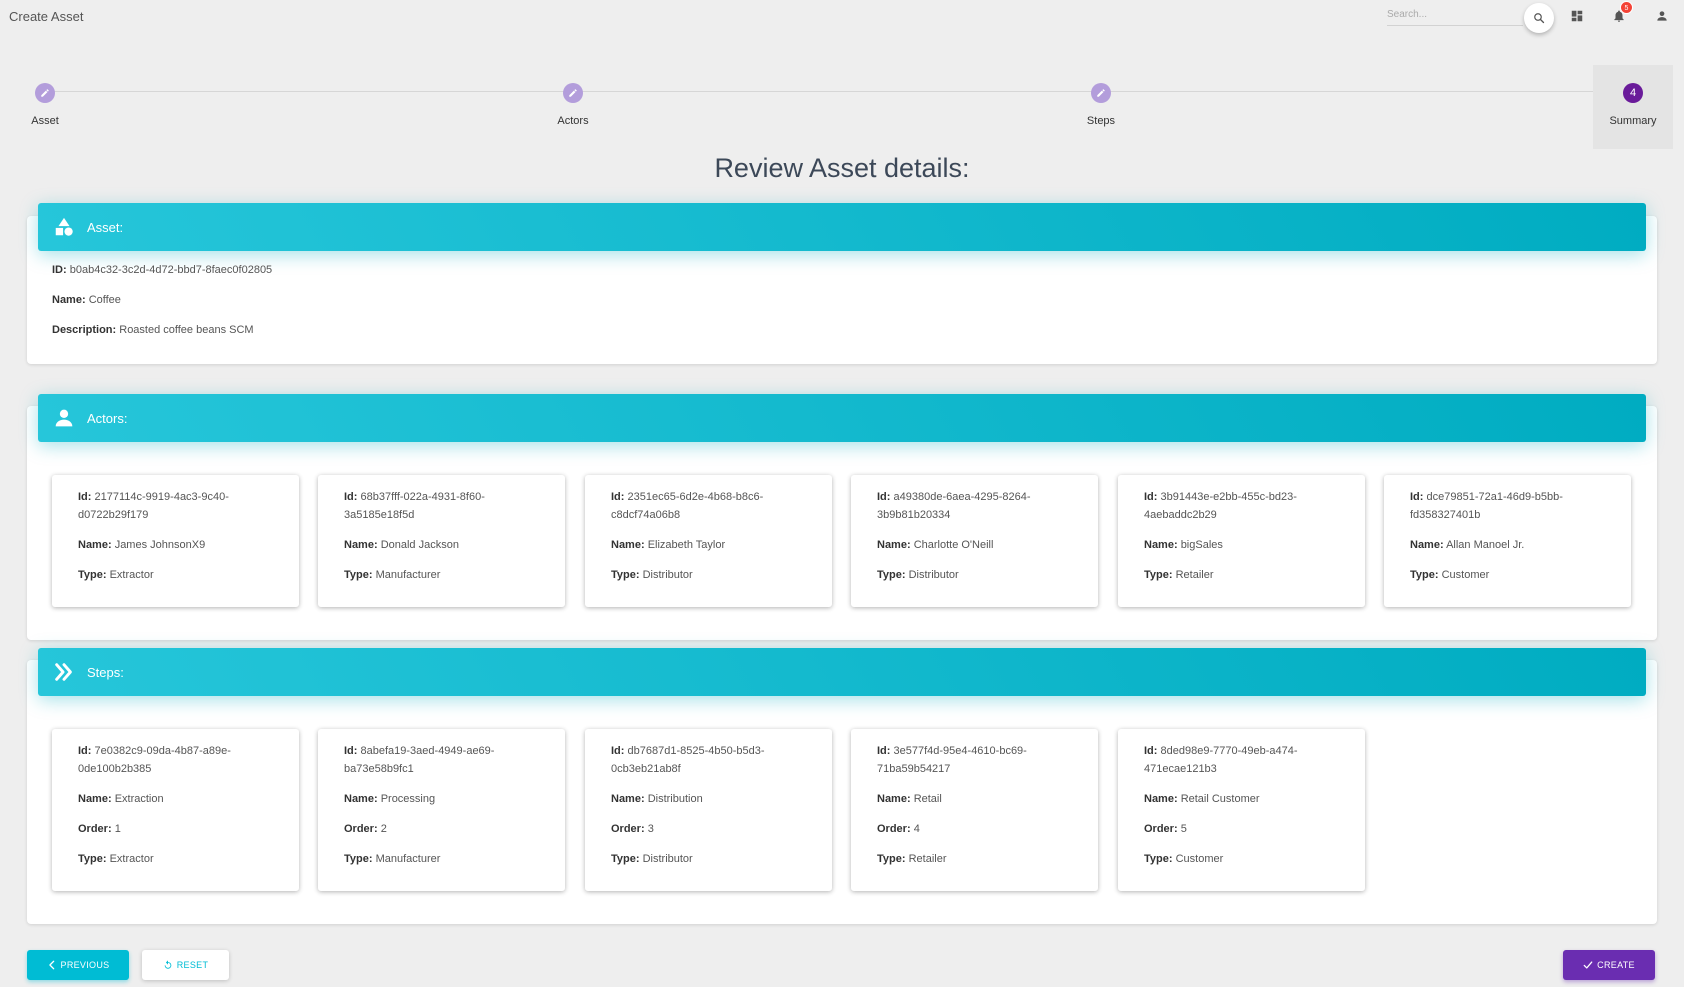  What do you see at coordinates (960, 751) in the screenshot?
I see `step-id-line1: 3e577f4d-95e4-4610-bc69-` at bounding box center [960, 751].